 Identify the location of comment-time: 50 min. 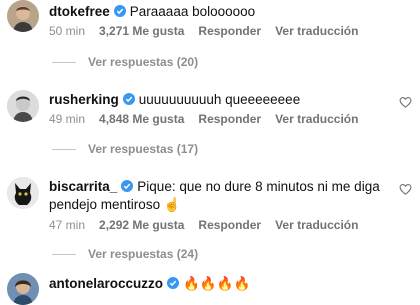
(67, 31).